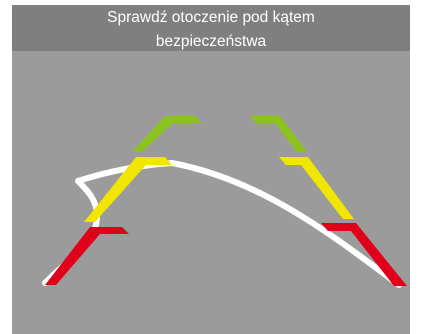 This screenshot has width=422, height=334. What do you see at coordinates (167, 134) in the screenshot?
I see `left-guide-green-segment` at bounding box center [167, 134].